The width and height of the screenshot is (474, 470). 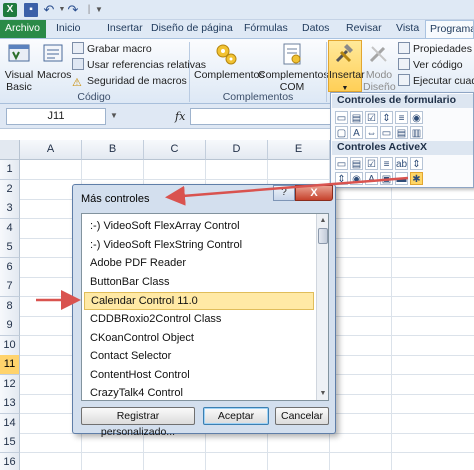 What do you see at coordinates (10, 443) in the screenshot?
I see `row-header: 15` at bounding box center [10, 443].